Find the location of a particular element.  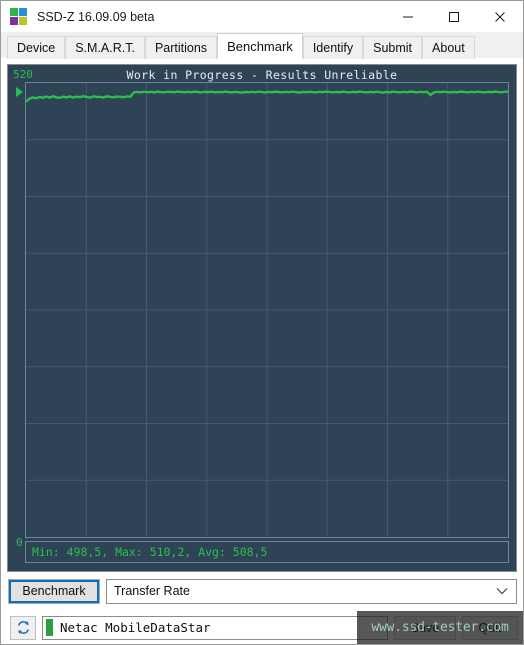

benchmark-button: Benchmark is located at coordinates (54, 591).